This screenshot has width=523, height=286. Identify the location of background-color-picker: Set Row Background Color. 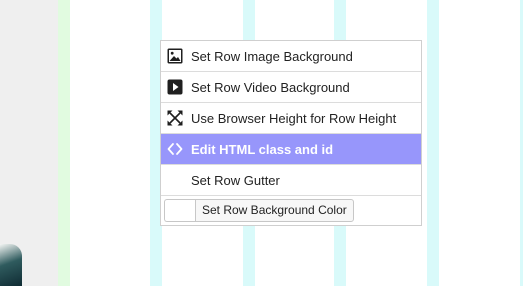
(291, 210).